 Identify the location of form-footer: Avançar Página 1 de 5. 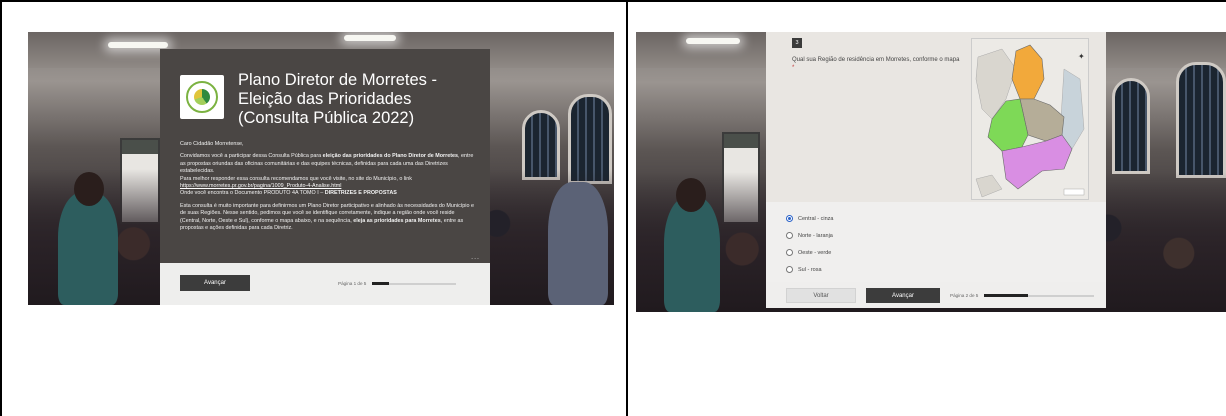
(325, 284).